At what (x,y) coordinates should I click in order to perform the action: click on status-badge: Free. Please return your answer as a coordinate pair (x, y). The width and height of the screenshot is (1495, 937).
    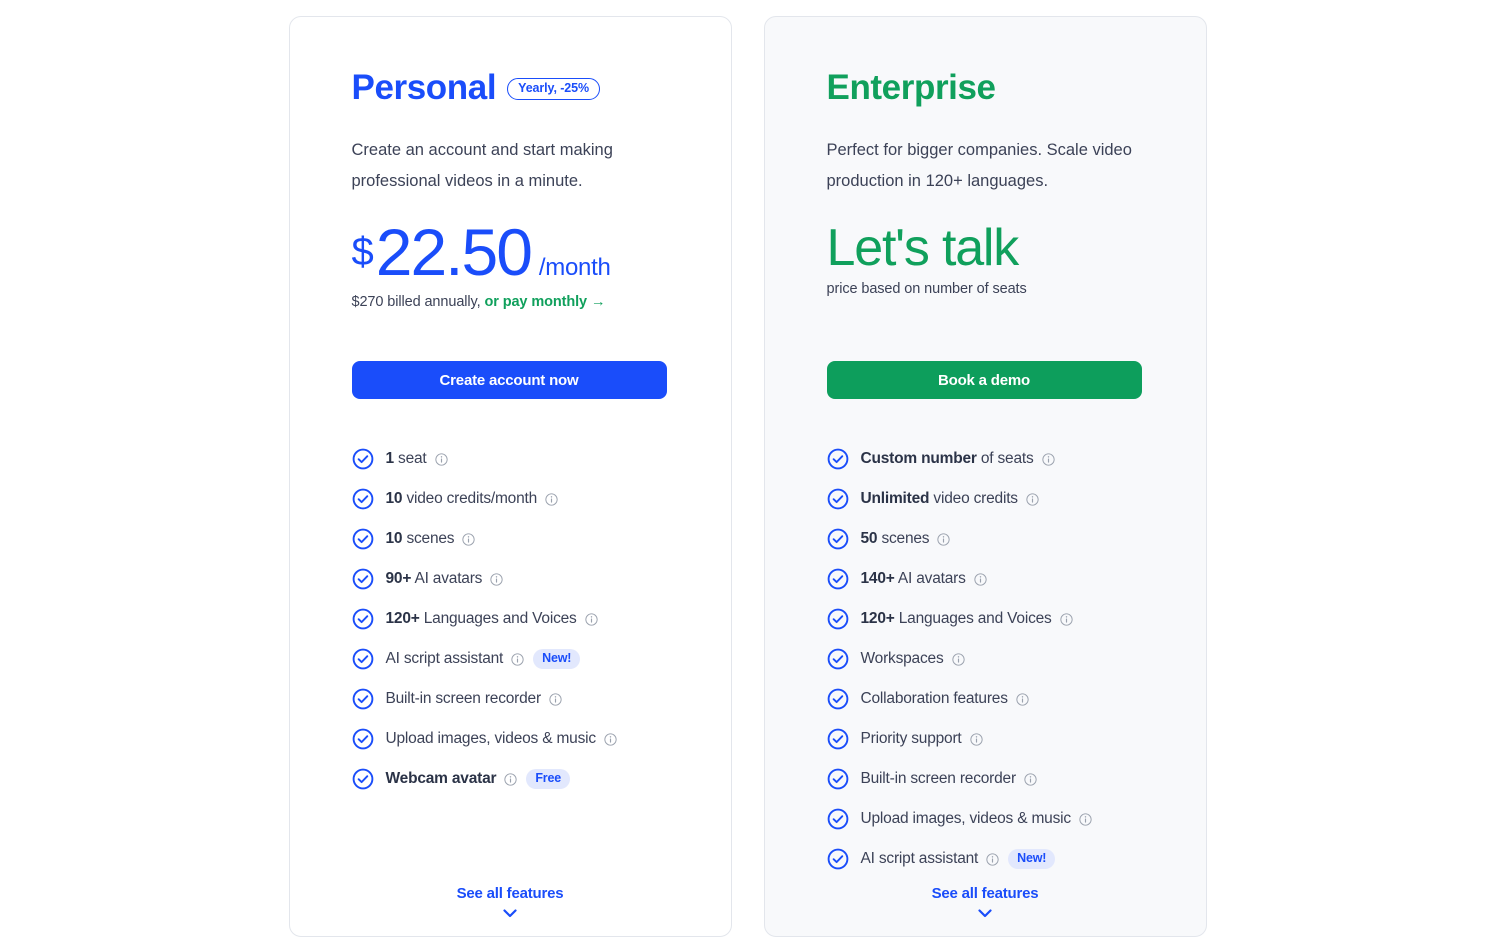
    Looking at the image, I should click on (548, 779).